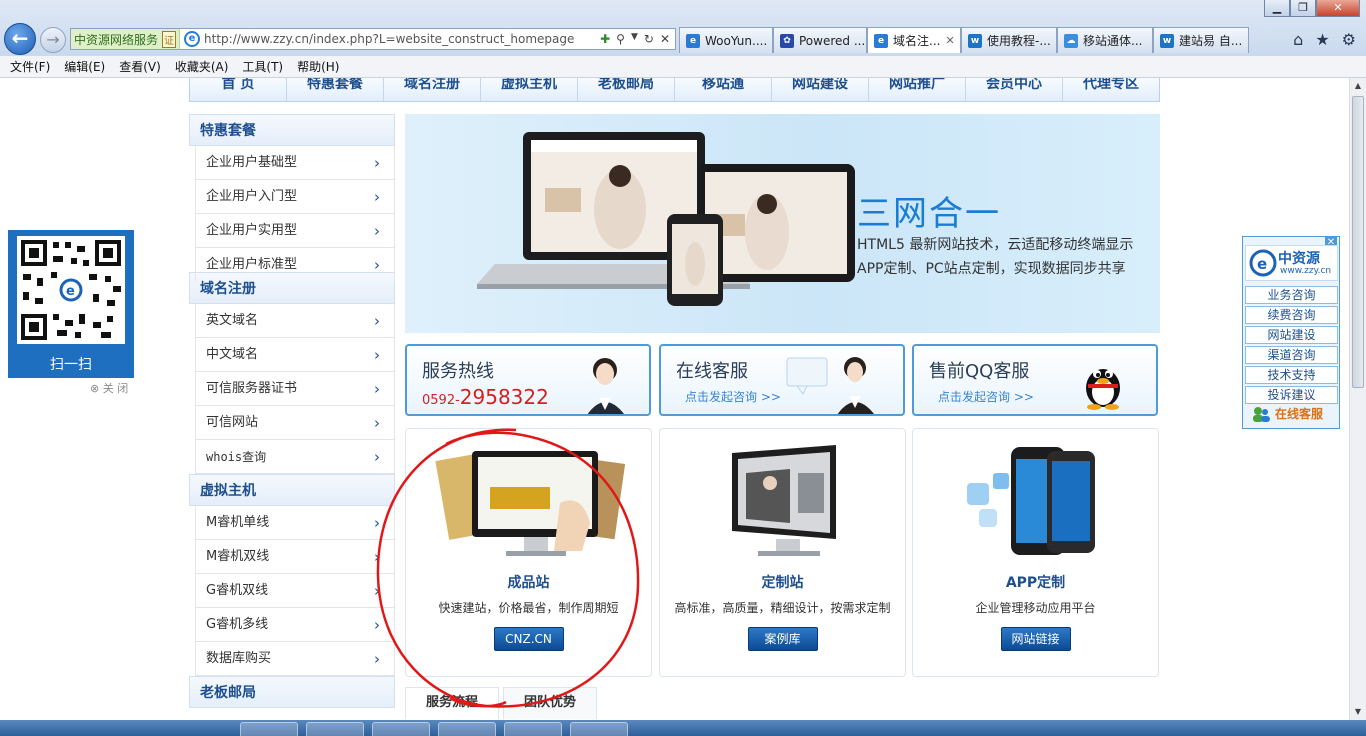  I want to click on sidebar-item: 可信网站 ›, so click(295, 423).